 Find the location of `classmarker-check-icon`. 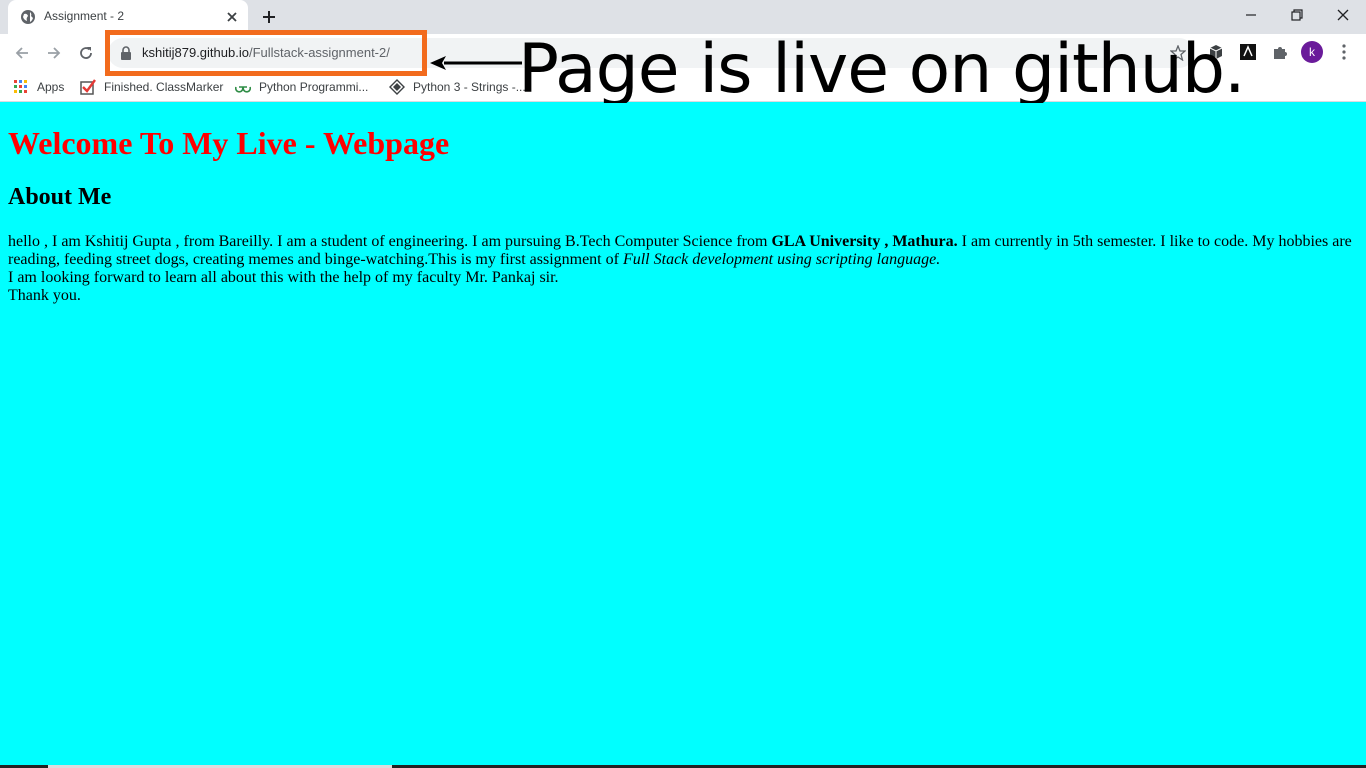

classmarker-check-icon is located at coordinates (88, 87).